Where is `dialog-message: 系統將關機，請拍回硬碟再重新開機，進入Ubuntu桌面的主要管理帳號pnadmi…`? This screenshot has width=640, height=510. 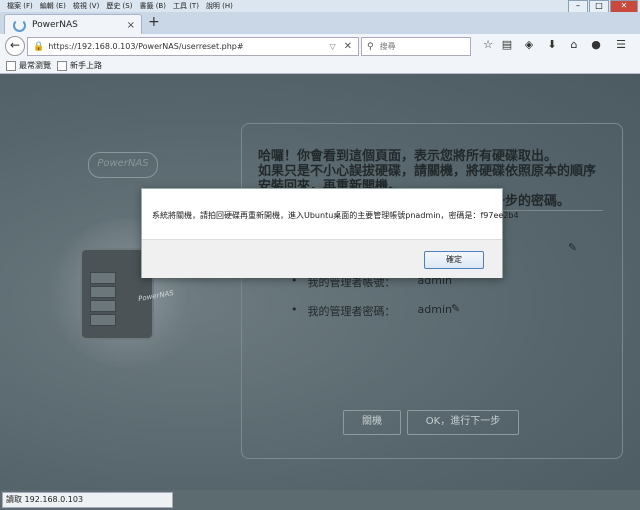 dialog-message: 系統將關機，請拍回硬碟再重新開機，進入Ubuntu桌面的主要管理帳號pnadmi… is located at coordinates (335, 215).